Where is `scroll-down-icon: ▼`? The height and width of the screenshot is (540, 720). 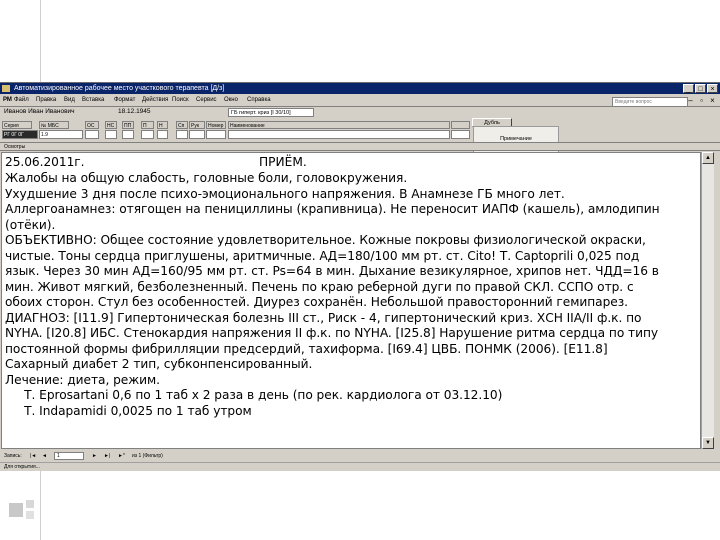
scroll-down-icon: ▼ is located at coordinates (708, 443).